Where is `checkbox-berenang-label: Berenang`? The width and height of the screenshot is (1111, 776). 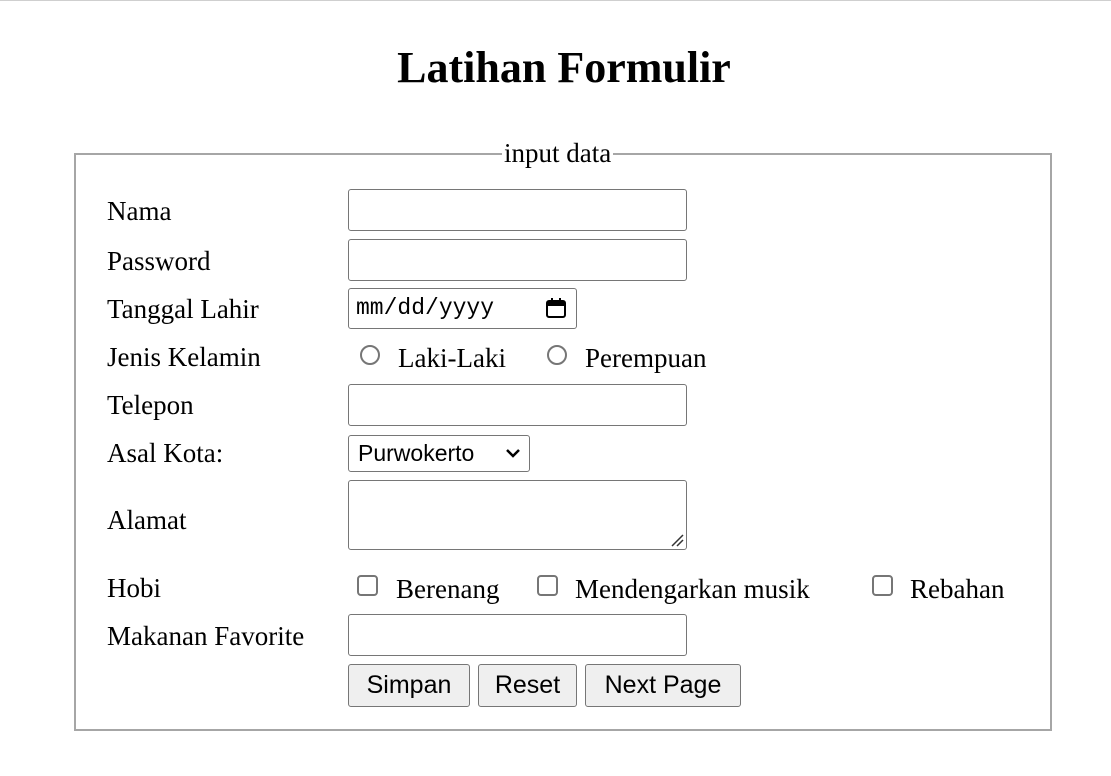
checkbox-berenang-label: Berenang is located at coordinates (448, 589).